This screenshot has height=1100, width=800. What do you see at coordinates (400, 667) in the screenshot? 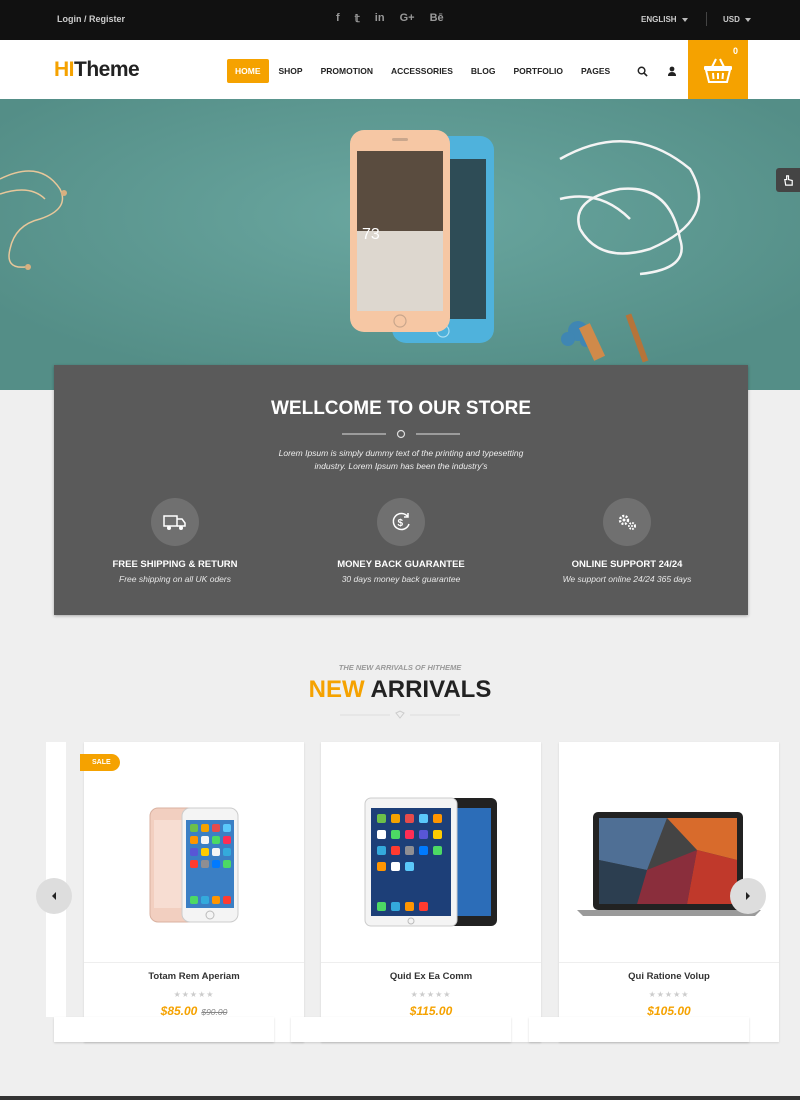
I see `arrivals-subtitle: THE NEW ARRIVALS OF HITHEME` at bounding box center [400, 667].